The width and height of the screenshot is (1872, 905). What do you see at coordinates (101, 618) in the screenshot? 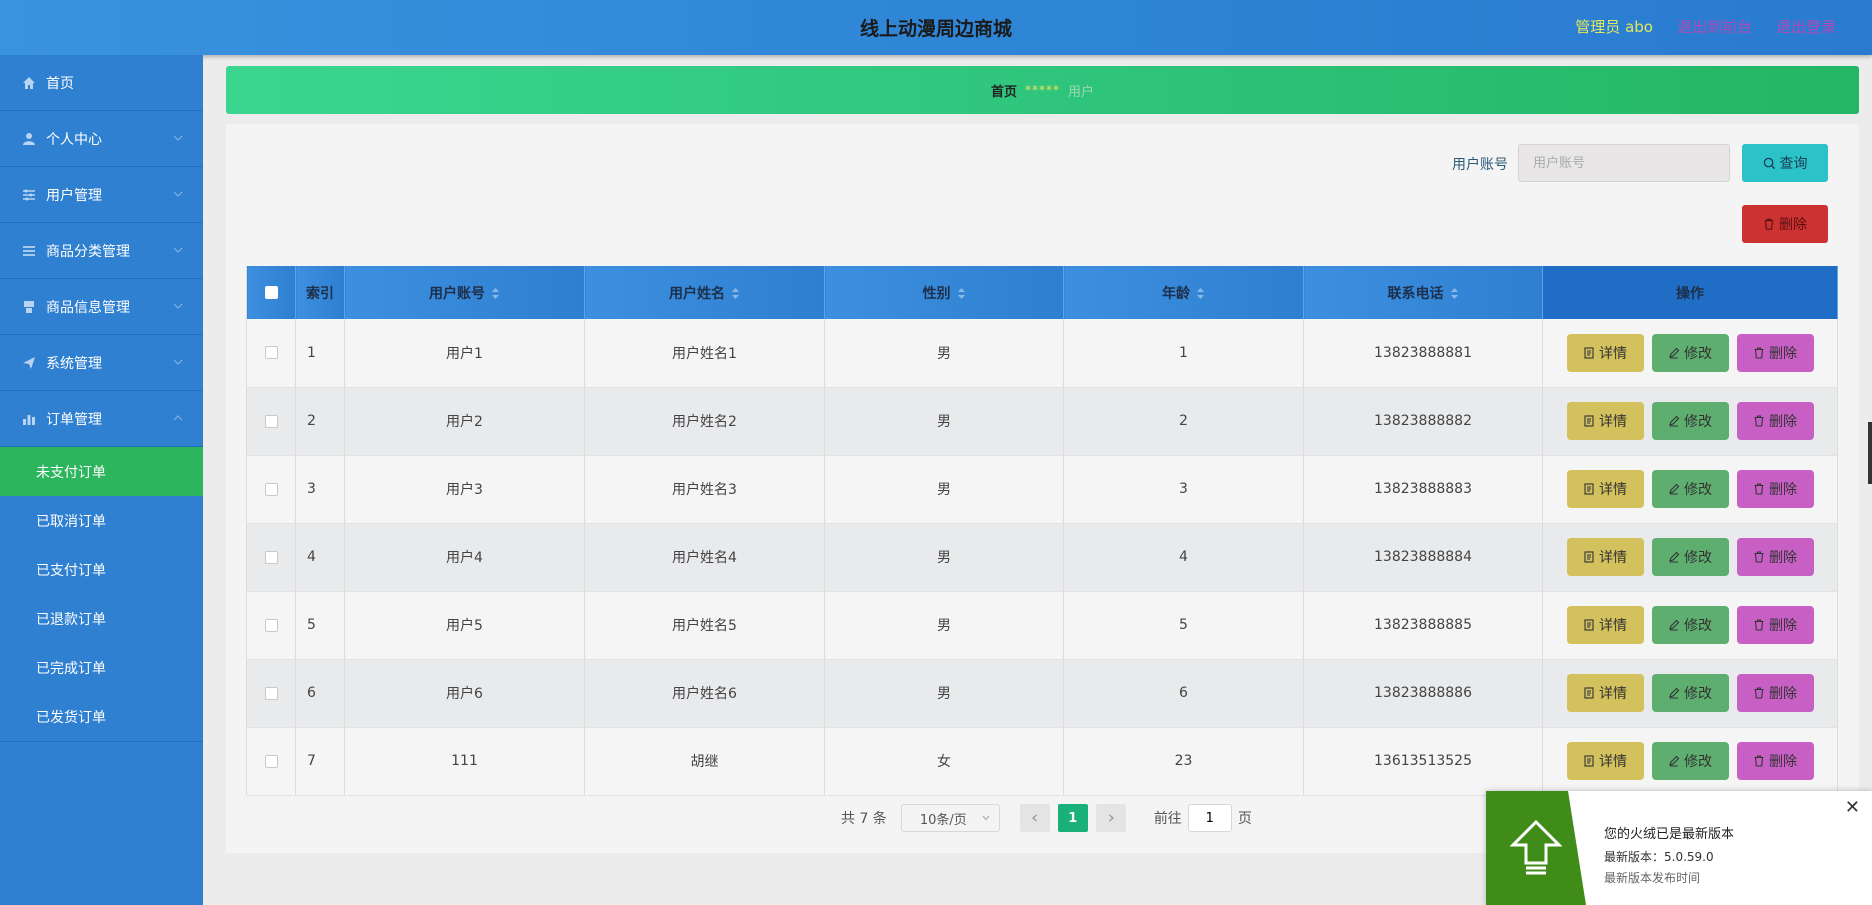
I see `submenu-refunded-orders: 已退款订单` at bounding box center [101, 618].